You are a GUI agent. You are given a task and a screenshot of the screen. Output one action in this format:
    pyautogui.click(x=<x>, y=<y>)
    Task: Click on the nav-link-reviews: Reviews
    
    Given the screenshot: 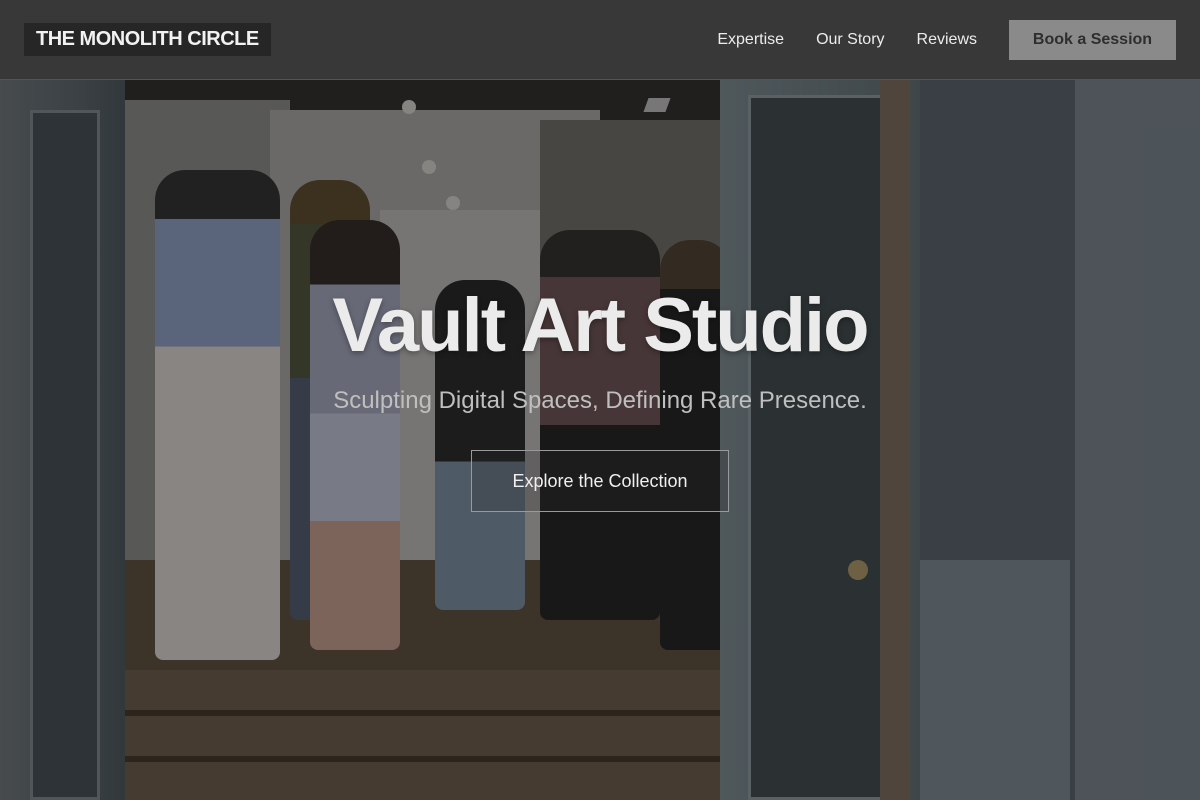 What is the action you would take?
    pyautogui.click(x=947, y=40)
    